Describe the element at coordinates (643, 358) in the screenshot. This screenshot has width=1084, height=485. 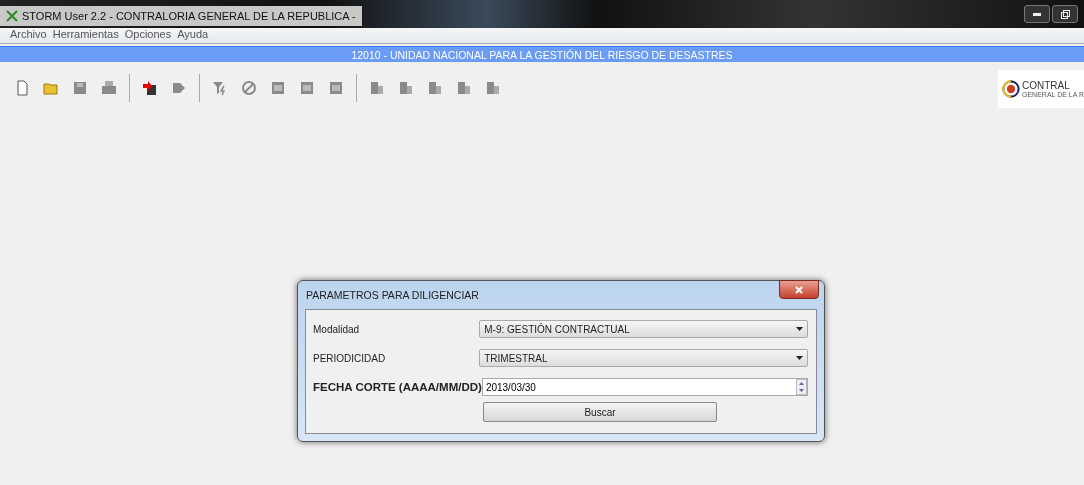
I see `dropdown: TRIMESTRAL` at that location.